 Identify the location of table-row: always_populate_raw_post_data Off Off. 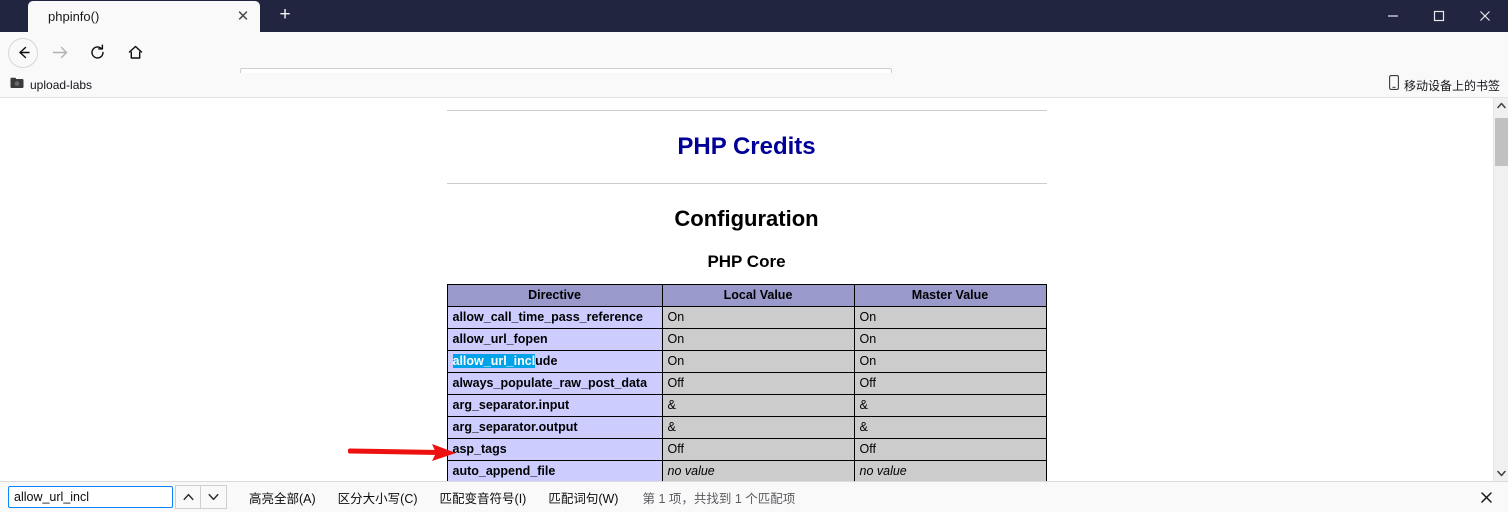
(746, 383).